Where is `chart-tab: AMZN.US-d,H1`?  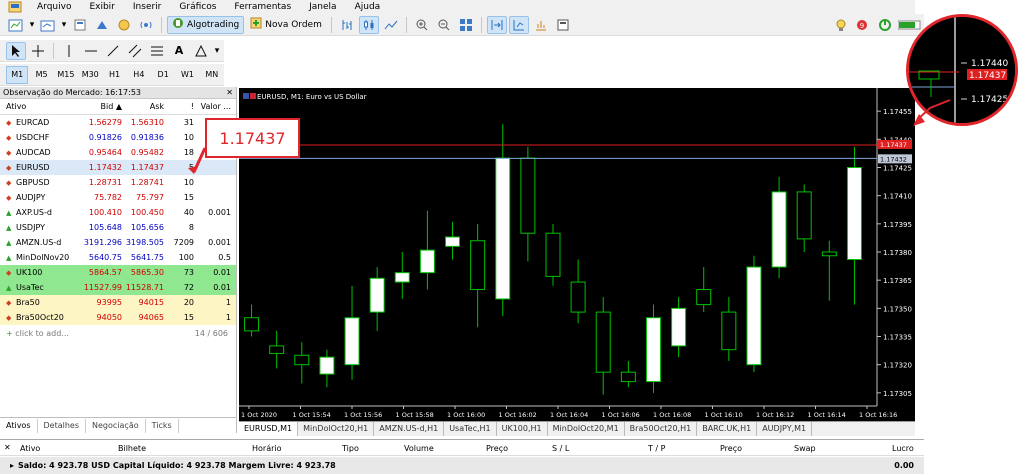 chart-tab: AMZN.US-d,H1 is located at coordinates (409, 429).